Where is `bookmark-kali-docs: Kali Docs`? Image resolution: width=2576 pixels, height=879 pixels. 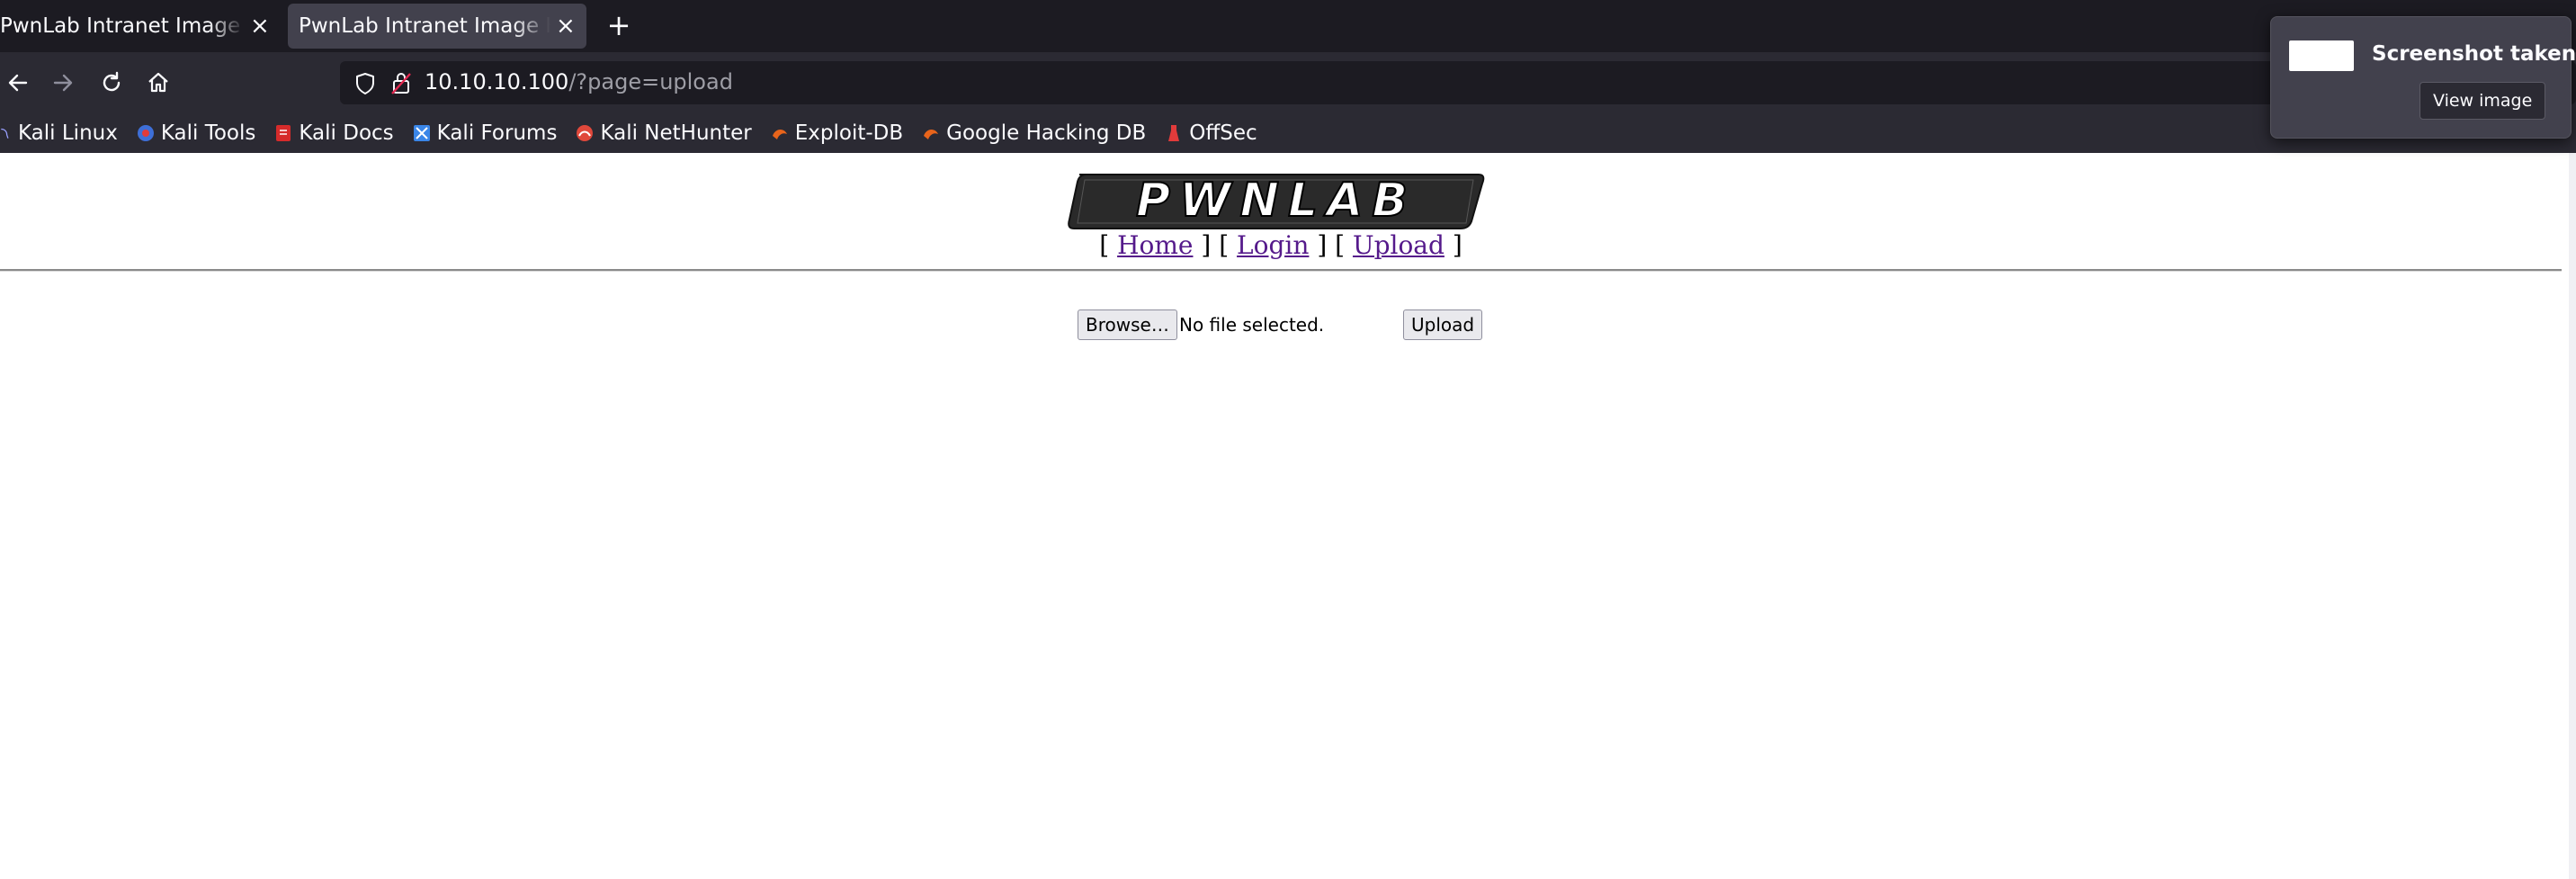
bookmark-kali-docs: Kali Docs is located at coordinates (333, 133).